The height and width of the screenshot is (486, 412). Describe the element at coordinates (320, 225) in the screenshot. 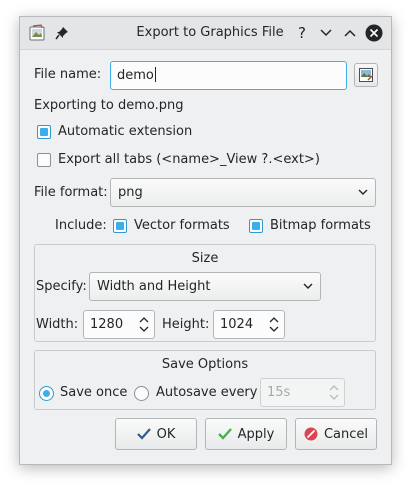

I see `bitmap-formats-label: Bitmap formats` at that location.